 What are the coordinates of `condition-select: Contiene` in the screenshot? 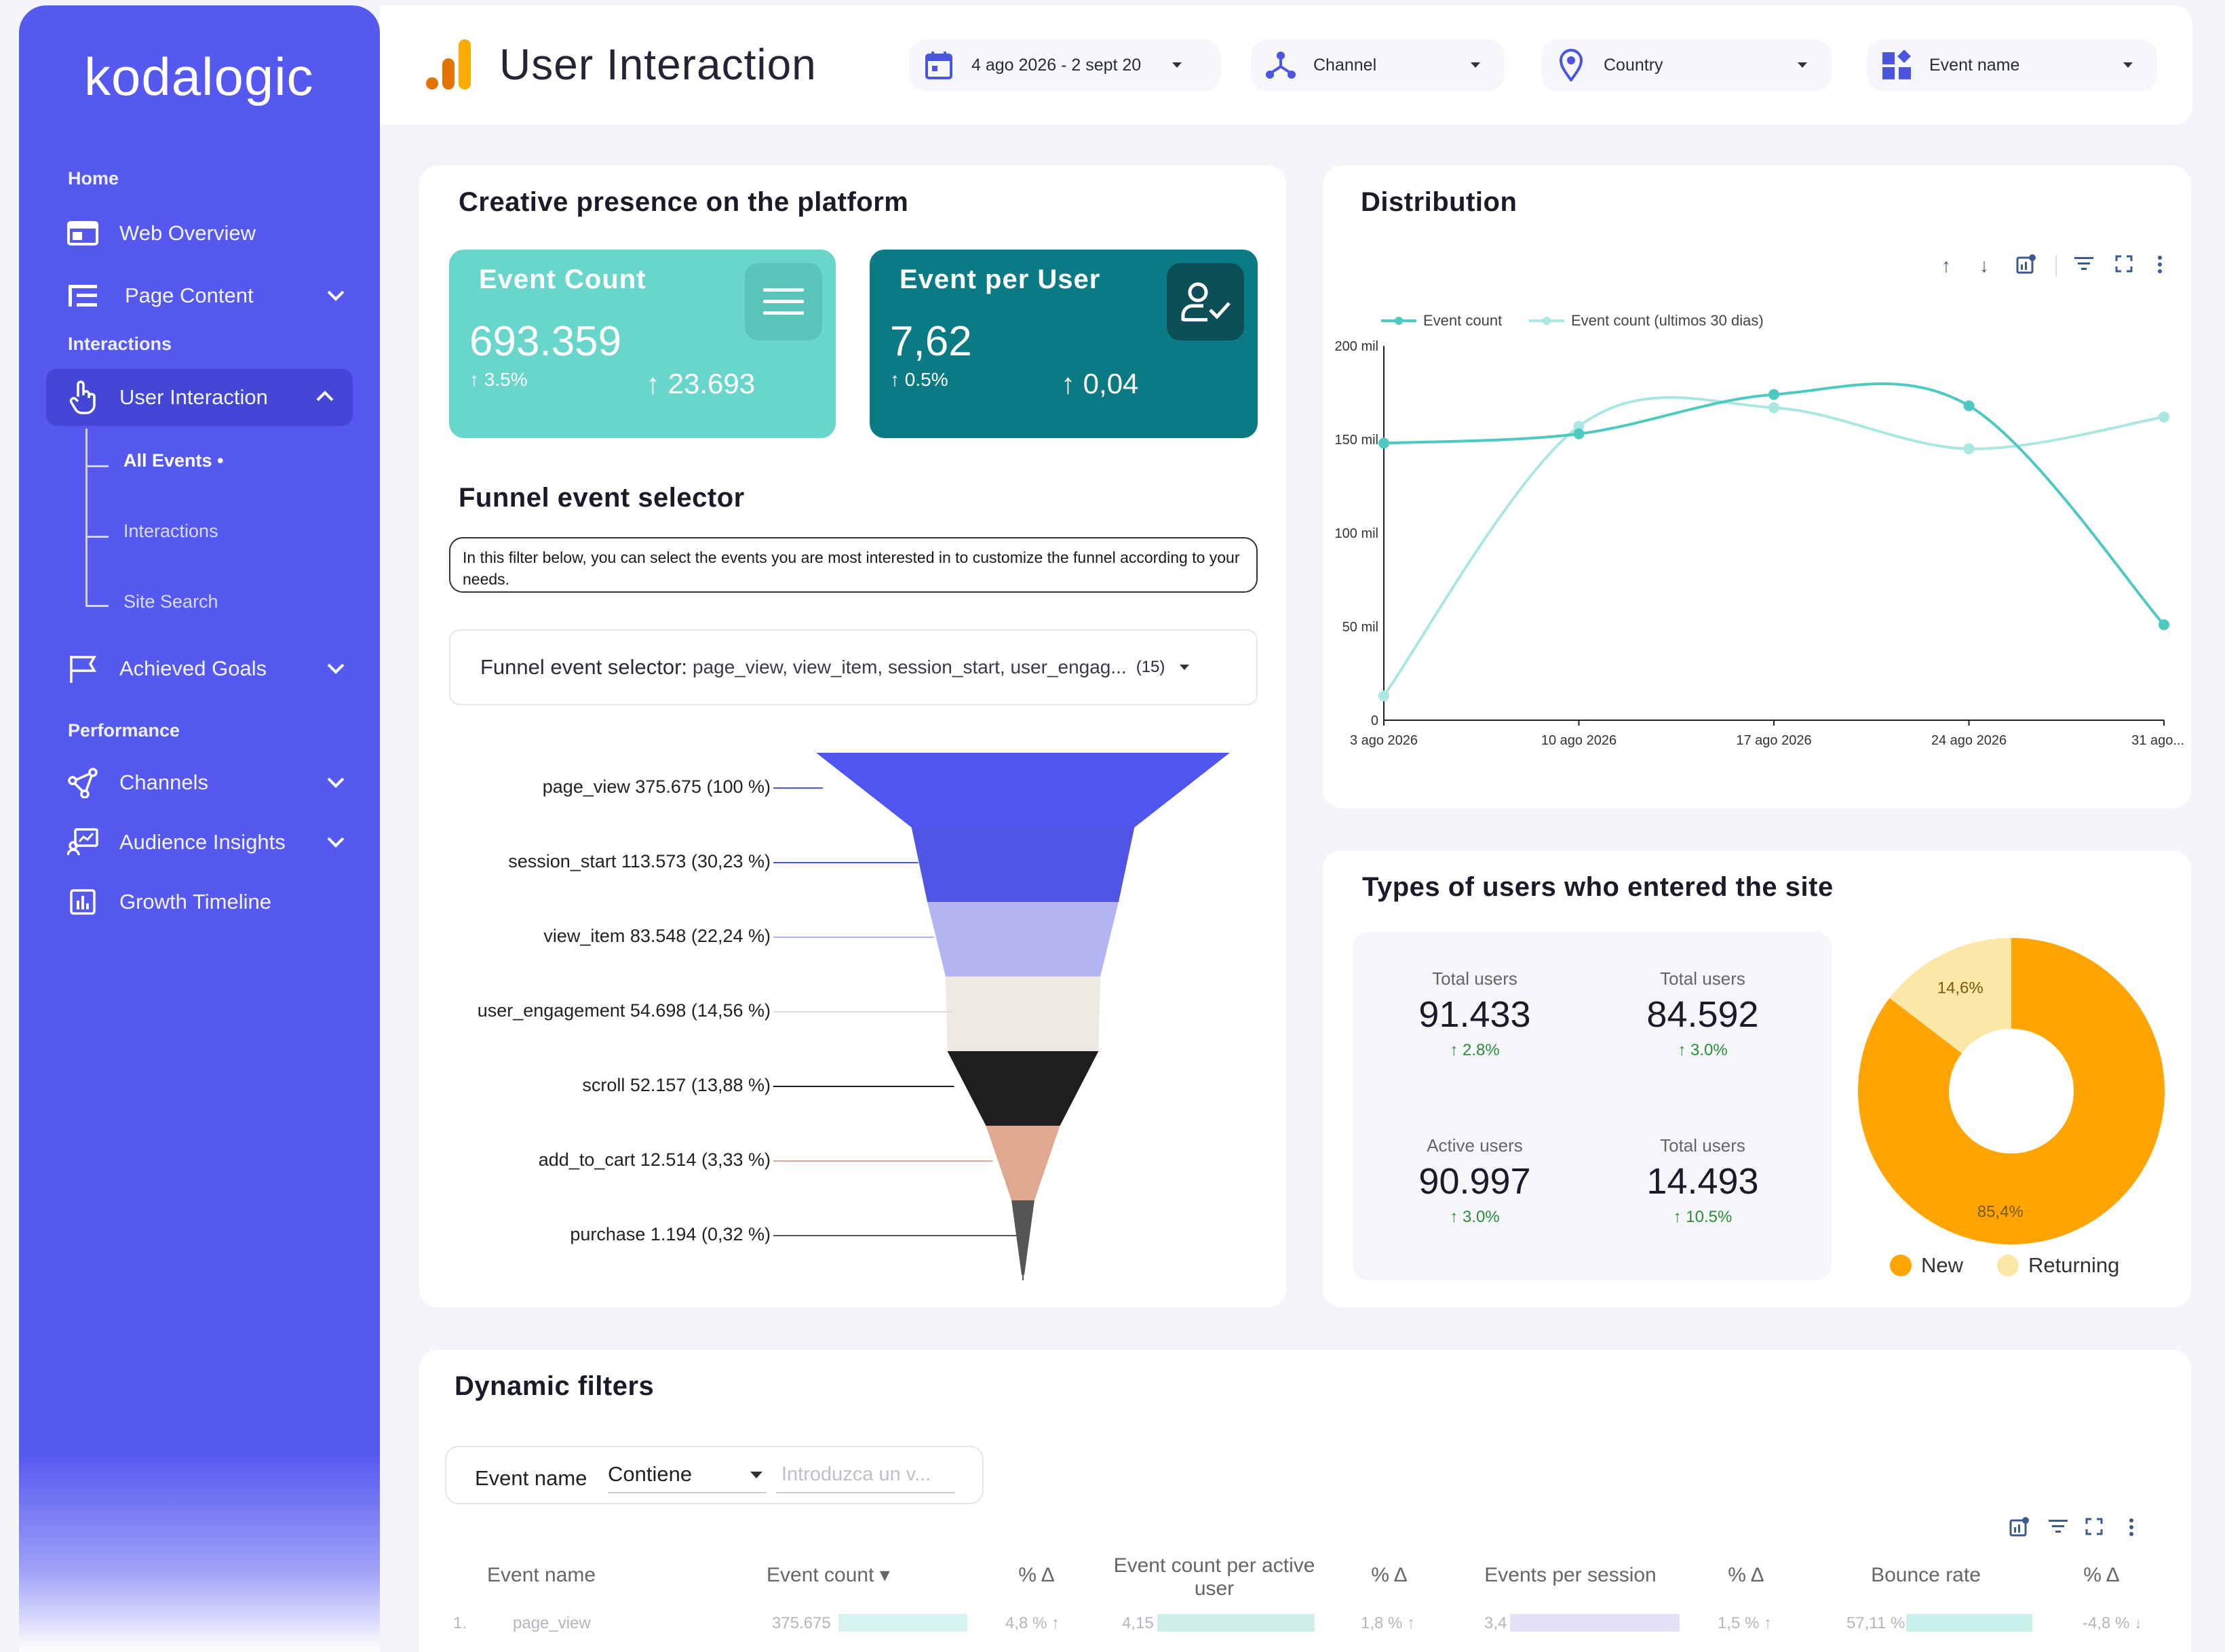 It's located at (687, 1475).